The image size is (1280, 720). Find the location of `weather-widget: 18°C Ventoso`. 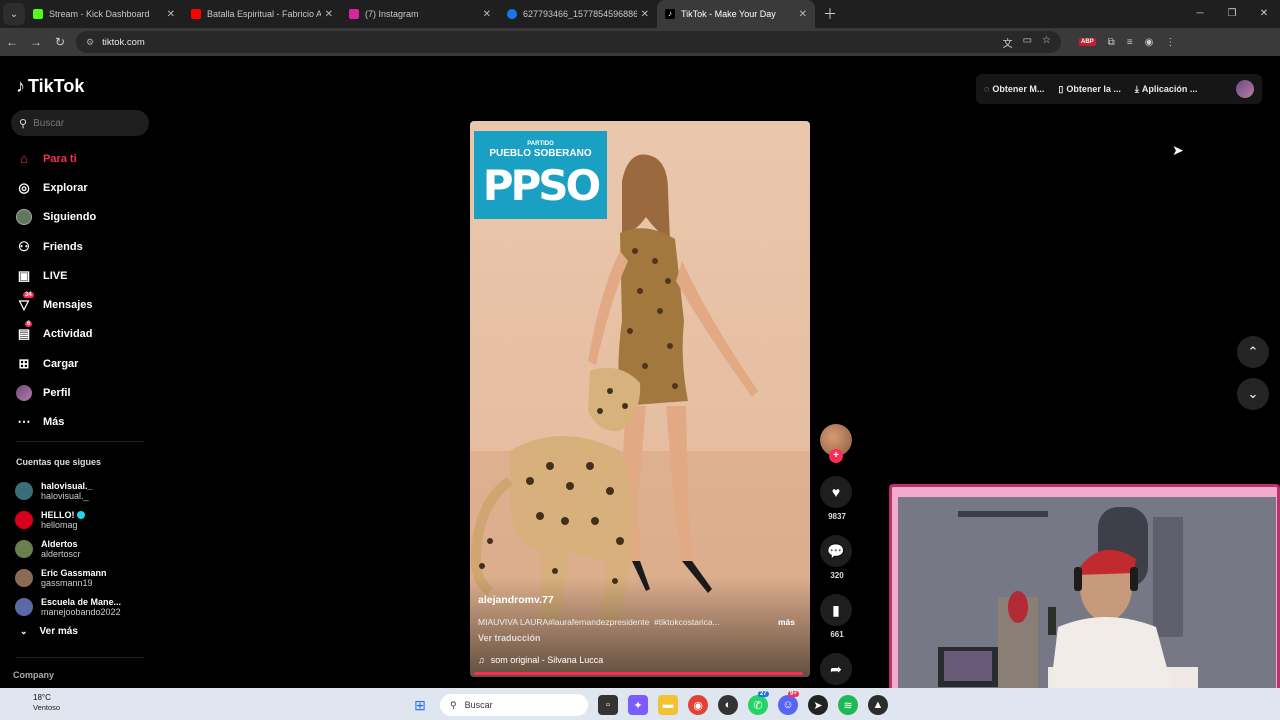

weather-widget: 18°C Ventoso is located at coordinates (46, 703).